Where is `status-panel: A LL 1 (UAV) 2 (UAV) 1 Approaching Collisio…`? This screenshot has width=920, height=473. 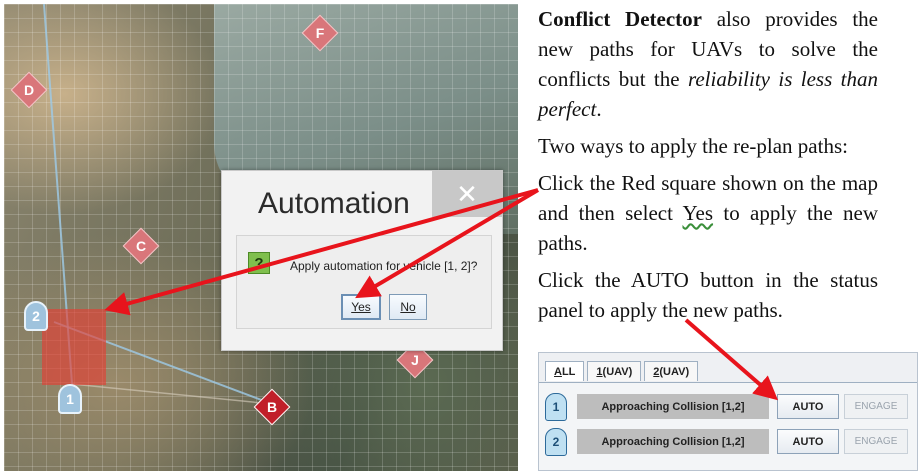 status-panel: A LL 1 (UAV) 2 (UAV) 1 Approaching Collisio… is located at coordinates (728, 411).